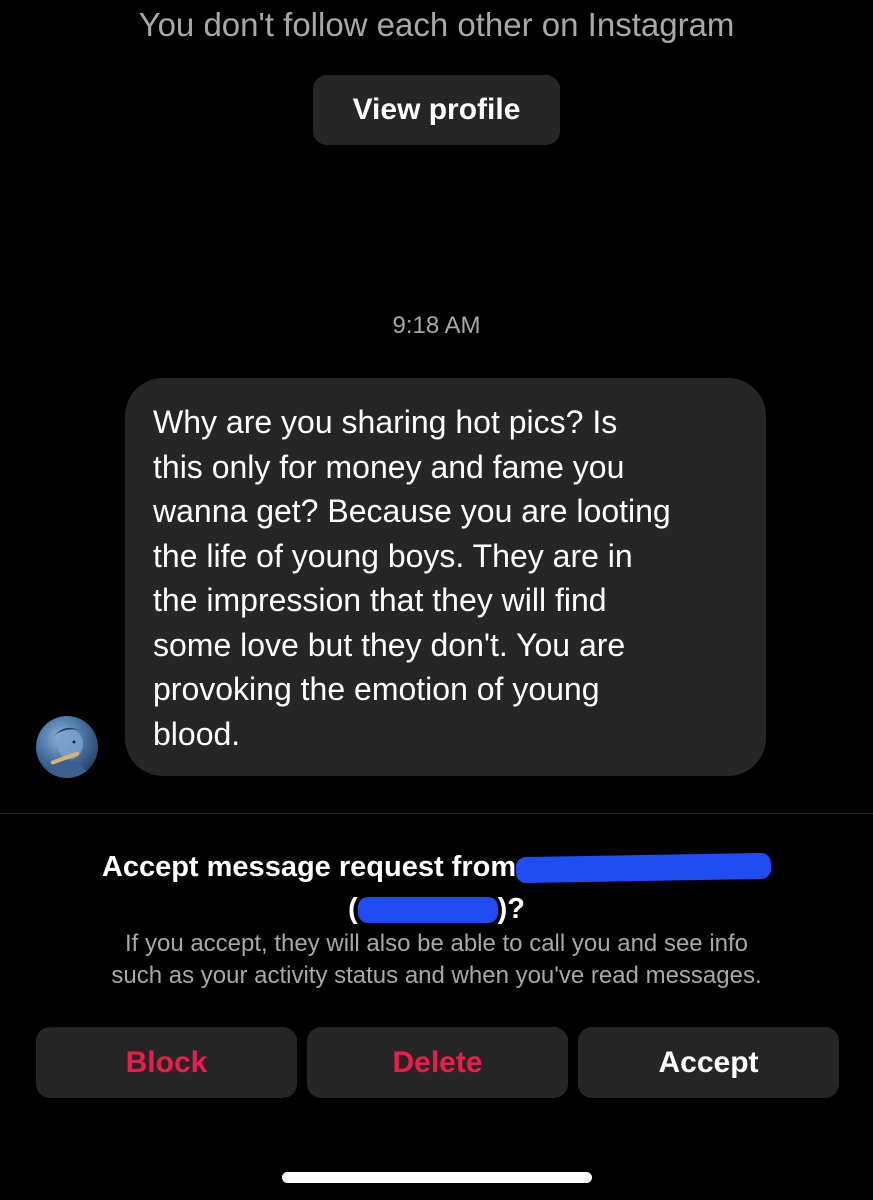 The width and height of the screenshot is (873, 1200). Describe the element at coordinates (389, 644) in the screenshot. I see `message-line: some love but they don't. You are` at that location.